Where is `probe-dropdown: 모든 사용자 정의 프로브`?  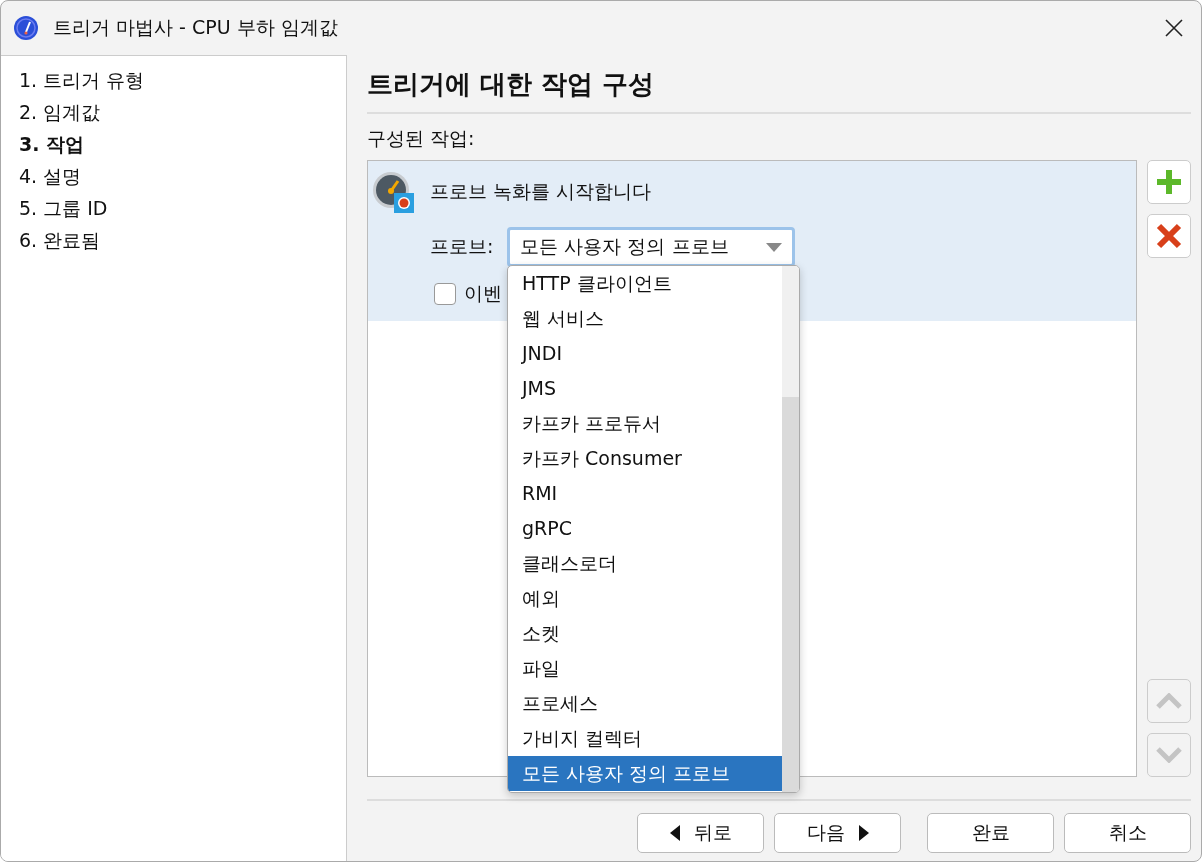
probe-dropdown: 모든 사용자 정의 프로브 is located at coordinates (651, 247).